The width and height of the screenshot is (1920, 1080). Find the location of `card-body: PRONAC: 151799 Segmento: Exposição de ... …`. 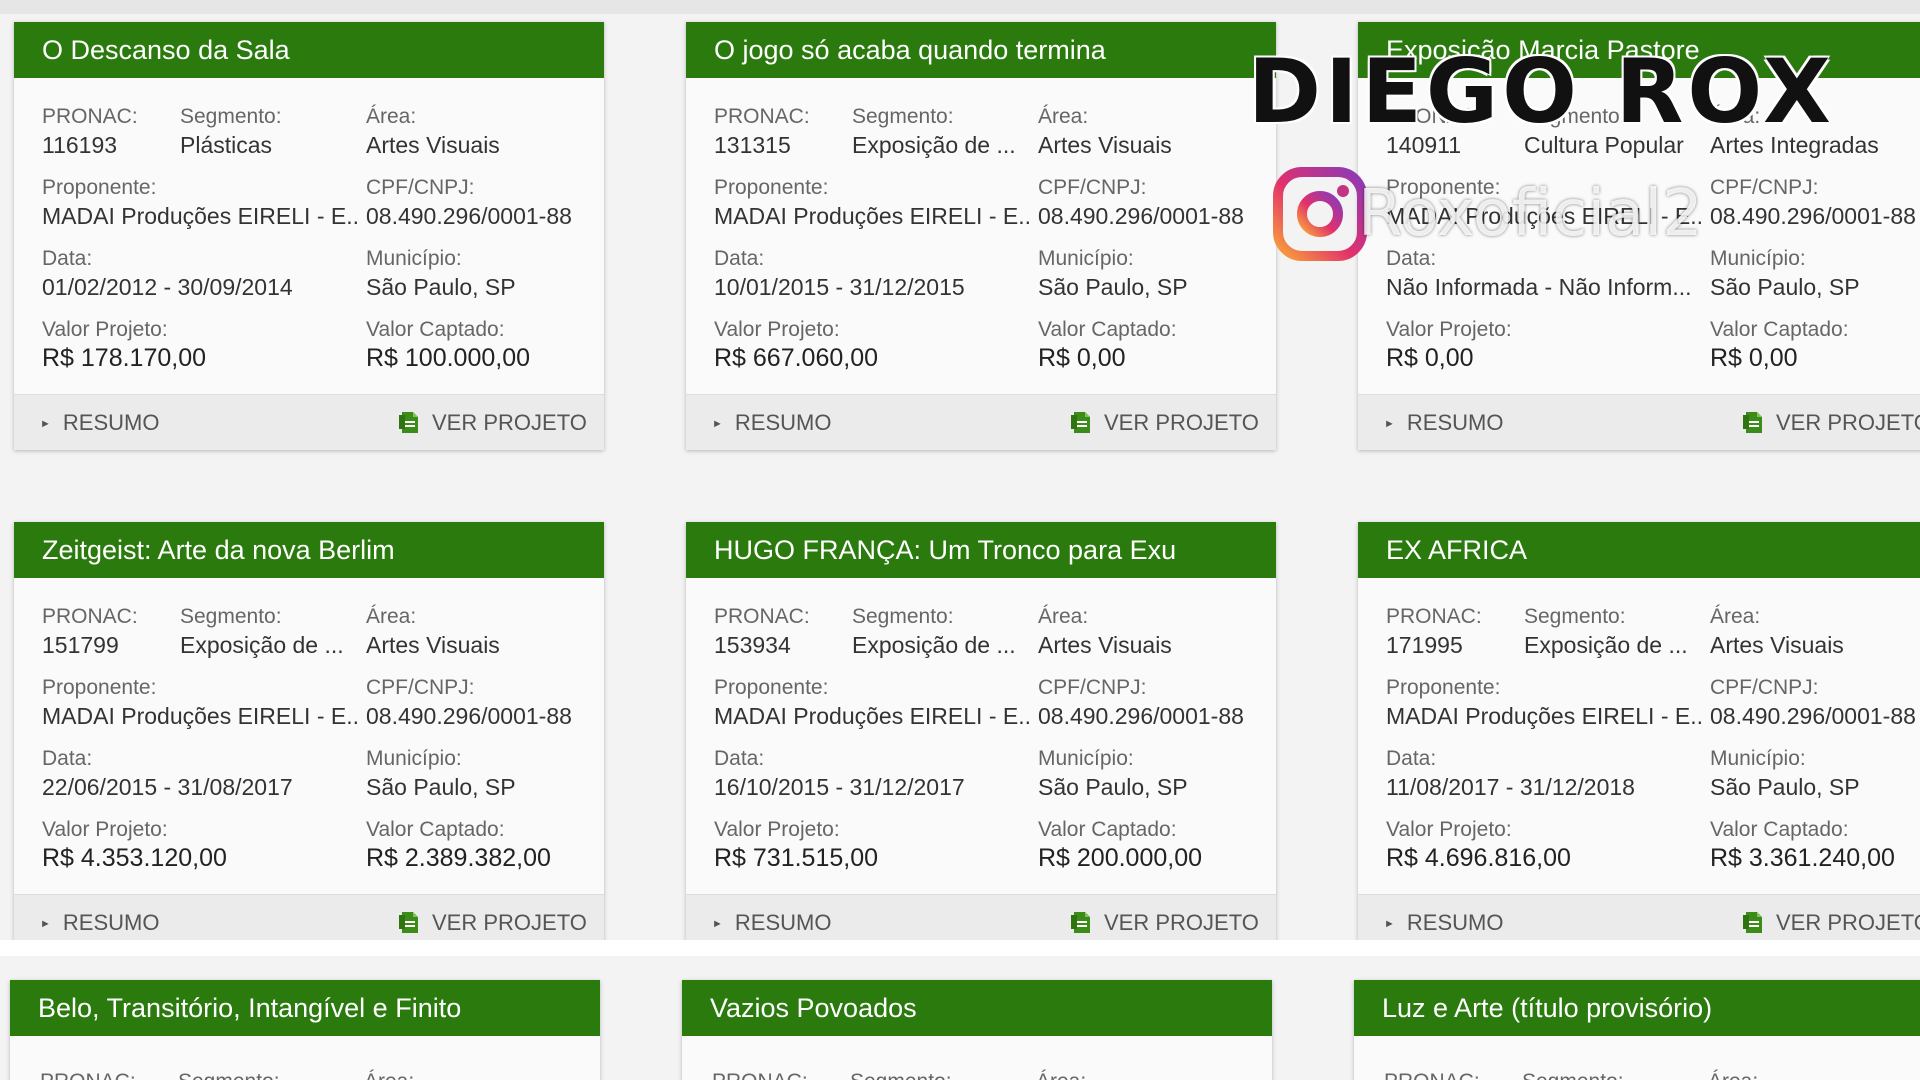

card-body: PRONAC: 151799 Segmento: Exposição de ... … is located at coordinates (309, 736).